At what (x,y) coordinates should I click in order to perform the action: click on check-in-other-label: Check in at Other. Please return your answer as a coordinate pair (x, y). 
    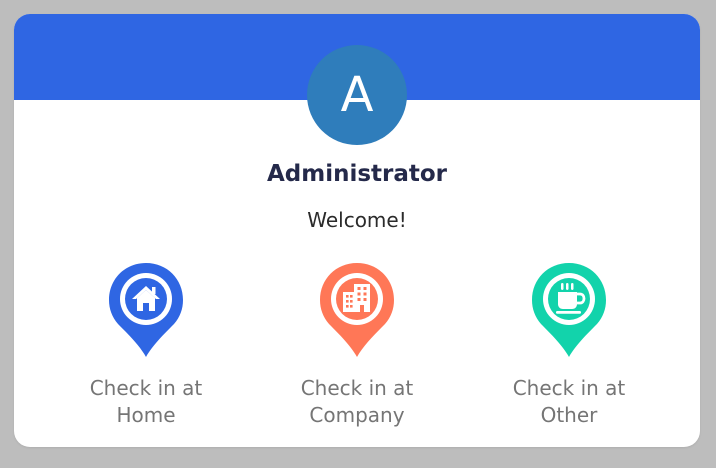
    Looking at the image, I should click on (569, 401).